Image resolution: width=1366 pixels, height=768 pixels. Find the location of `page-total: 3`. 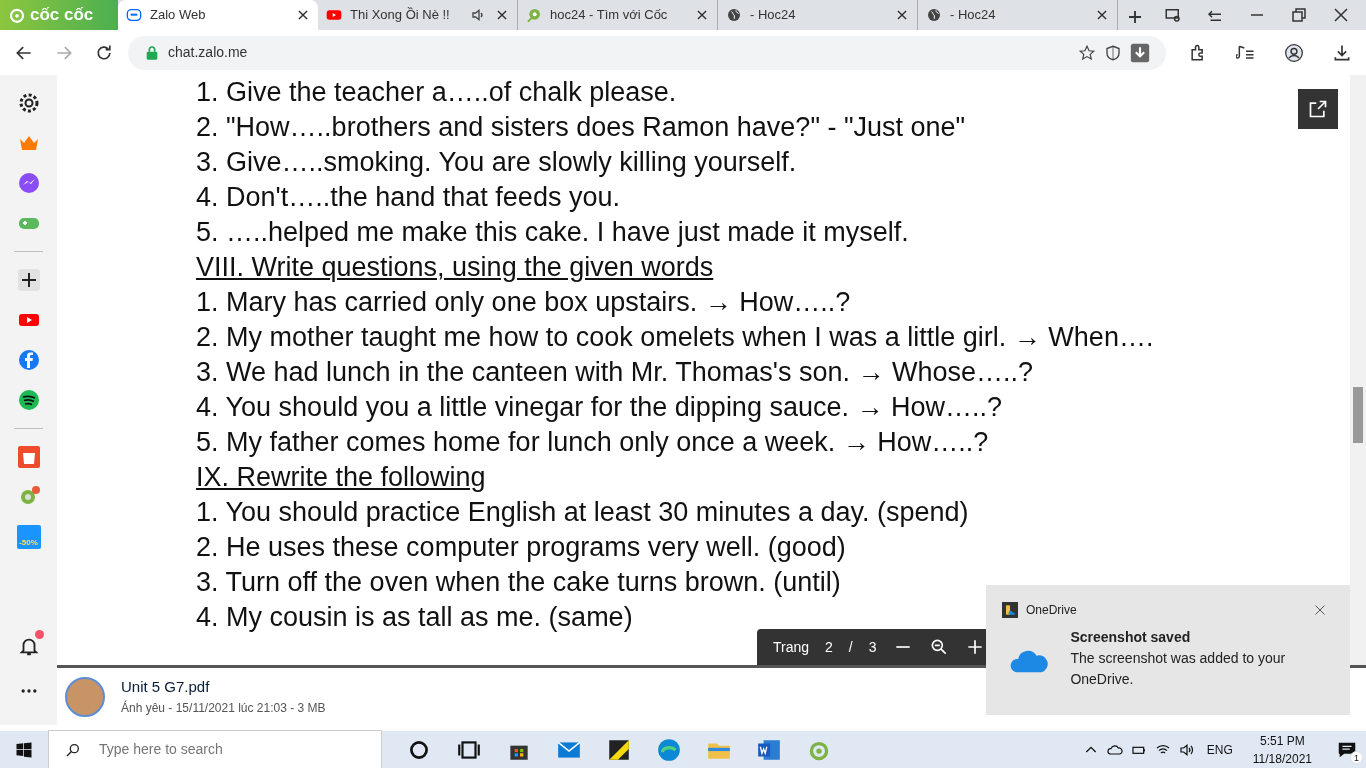

page-total: 3 is located at coordinates (872, 647).